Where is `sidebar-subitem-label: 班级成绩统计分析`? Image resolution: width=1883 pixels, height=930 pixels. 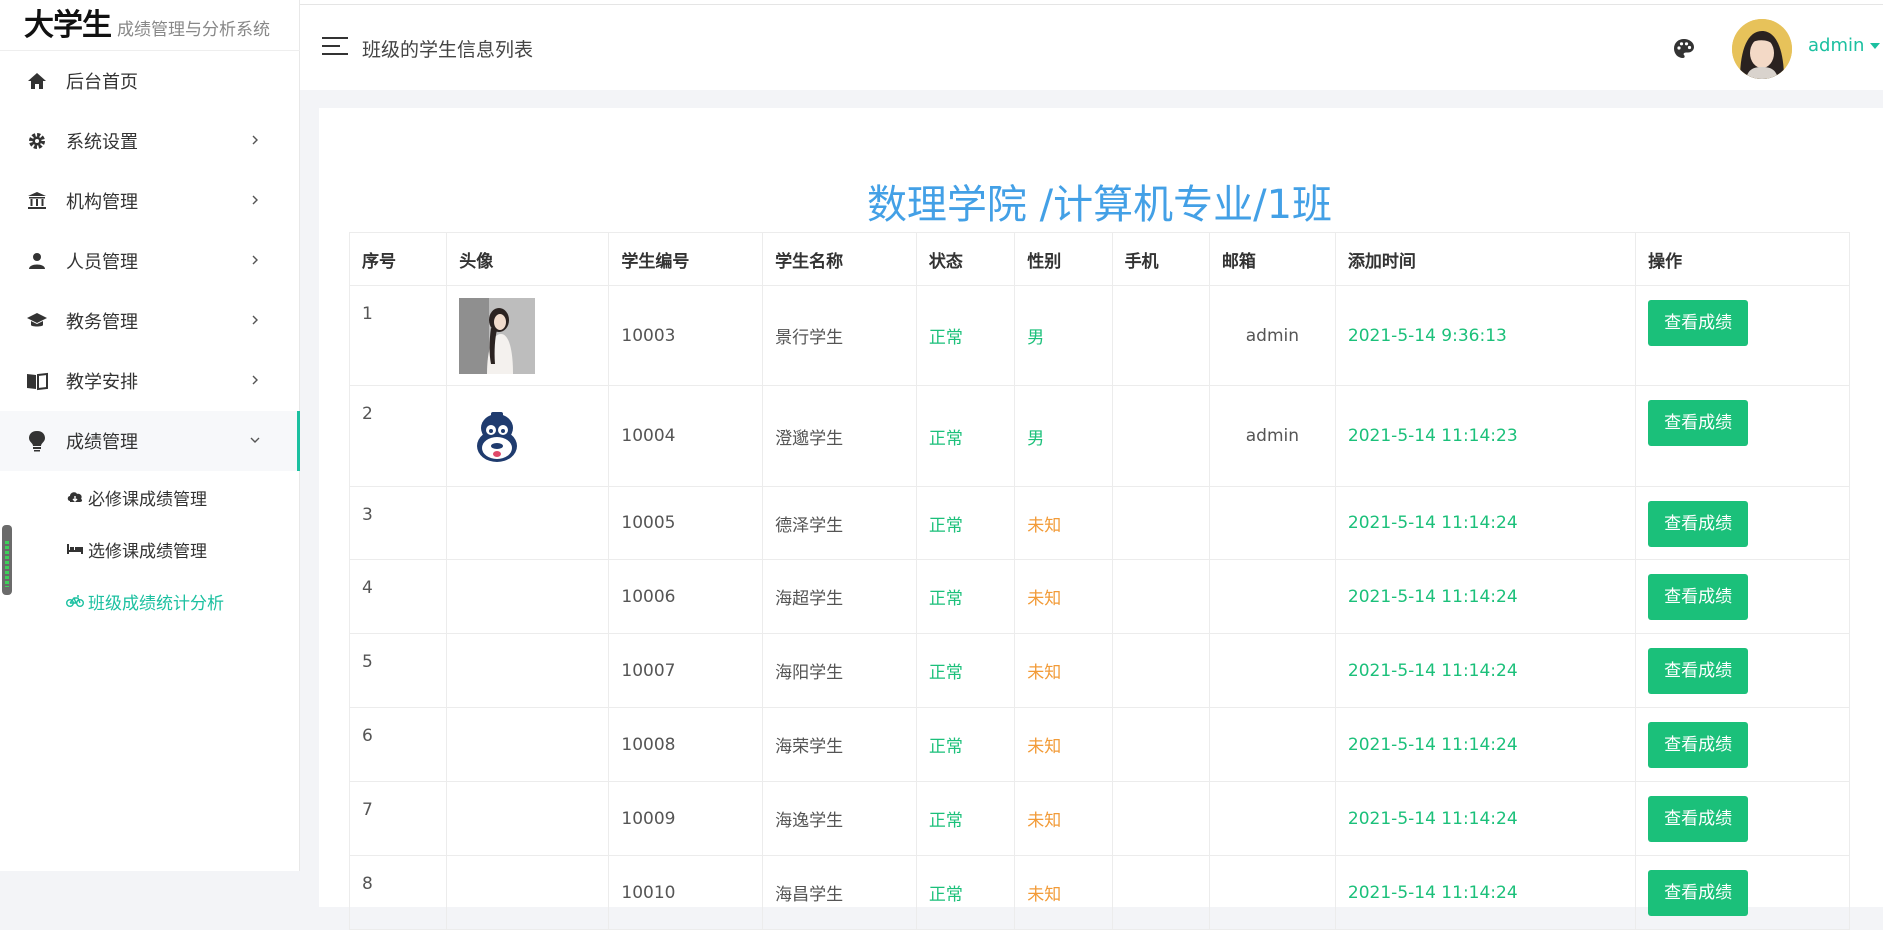 sidebar-subitem-label: 班级成绩统计分析 is located at coordinates (156, 603).